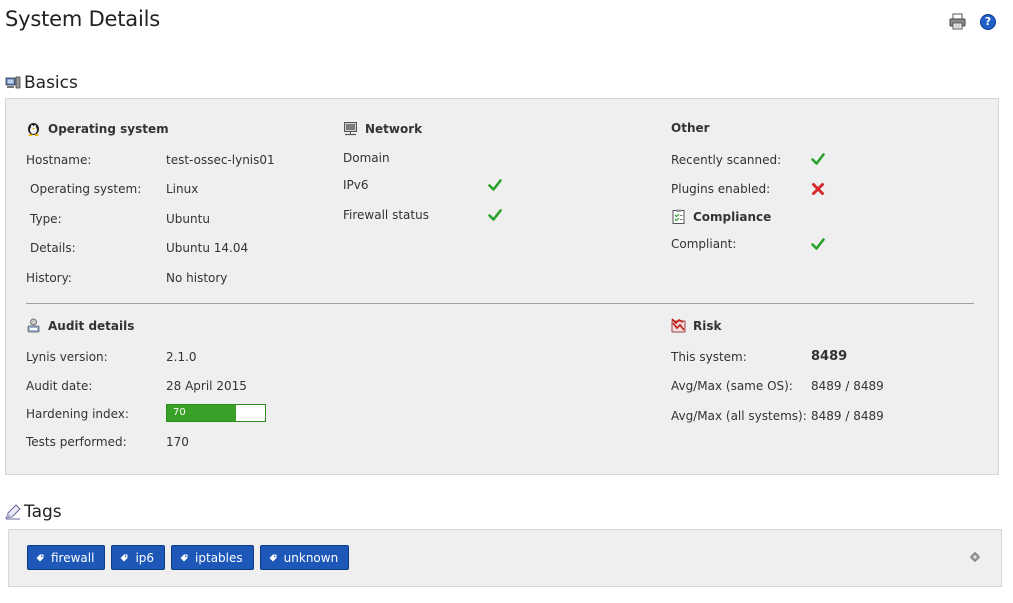 This screenshot has height=603, width=1013. I want to click on help-icon: ?, so click(988, 21).